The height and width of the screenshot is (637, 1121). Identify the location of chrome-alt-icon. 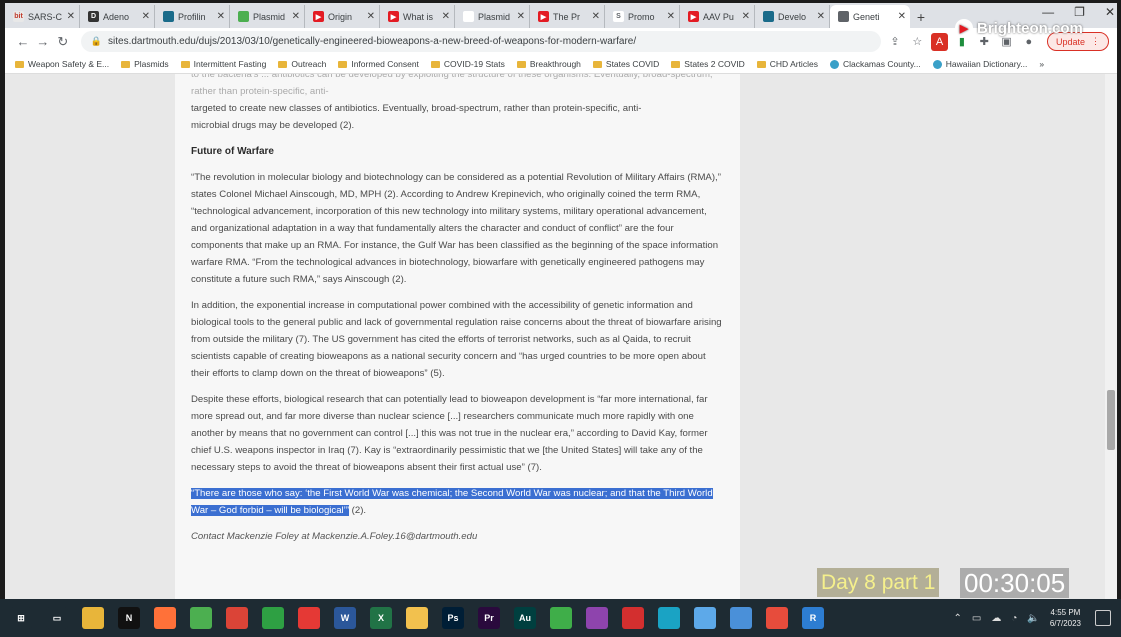
(237, 618).